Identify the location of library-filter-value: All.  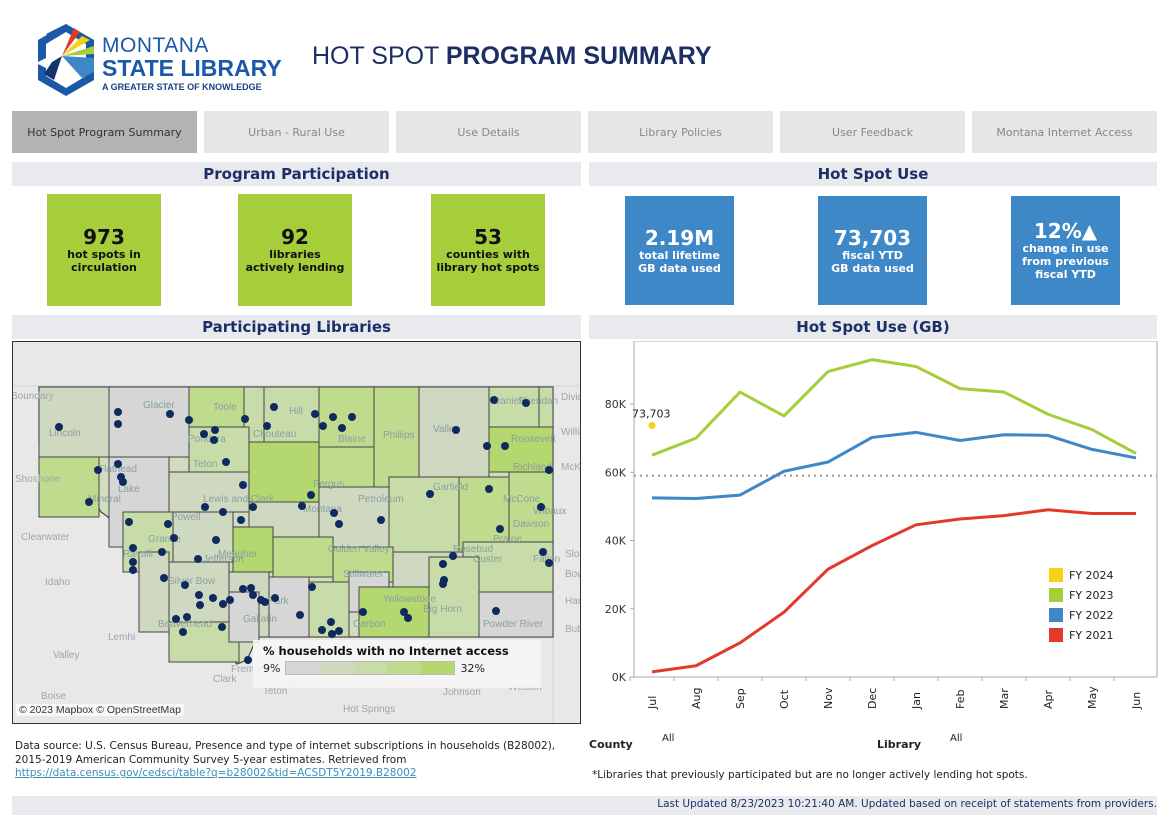
(956, 738).